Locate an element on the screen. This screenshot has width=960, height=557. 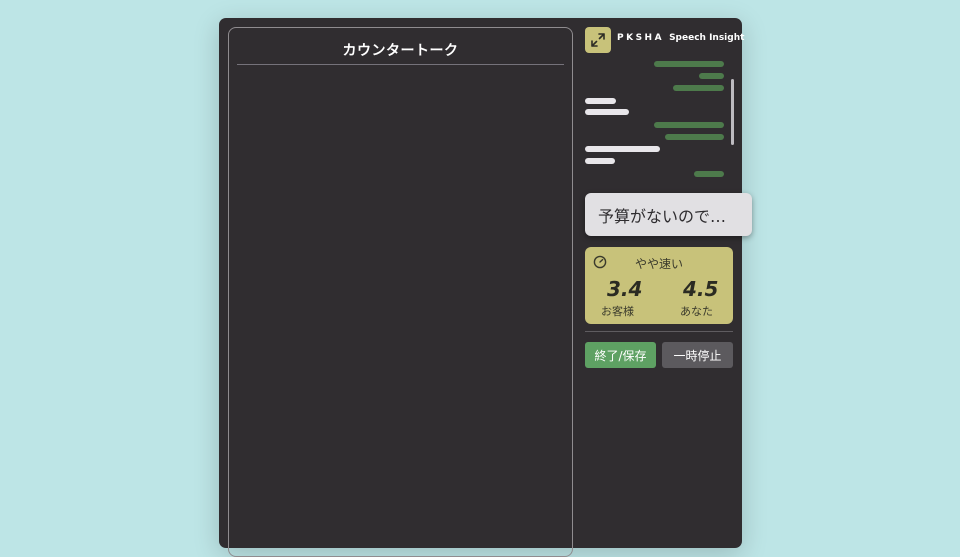
customer-speed-value: 3.4 is located at coordinates (625, 289).